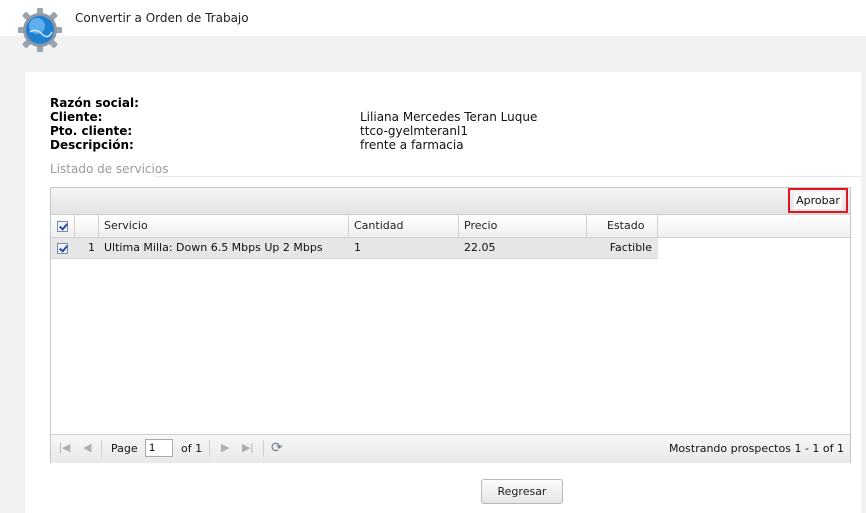 Image resolution: width=866 pixels, height=513 pixels. Describe the element at coordinates (622, 226) in the screenshot. I see `column-header-estado: Estado` at that location.